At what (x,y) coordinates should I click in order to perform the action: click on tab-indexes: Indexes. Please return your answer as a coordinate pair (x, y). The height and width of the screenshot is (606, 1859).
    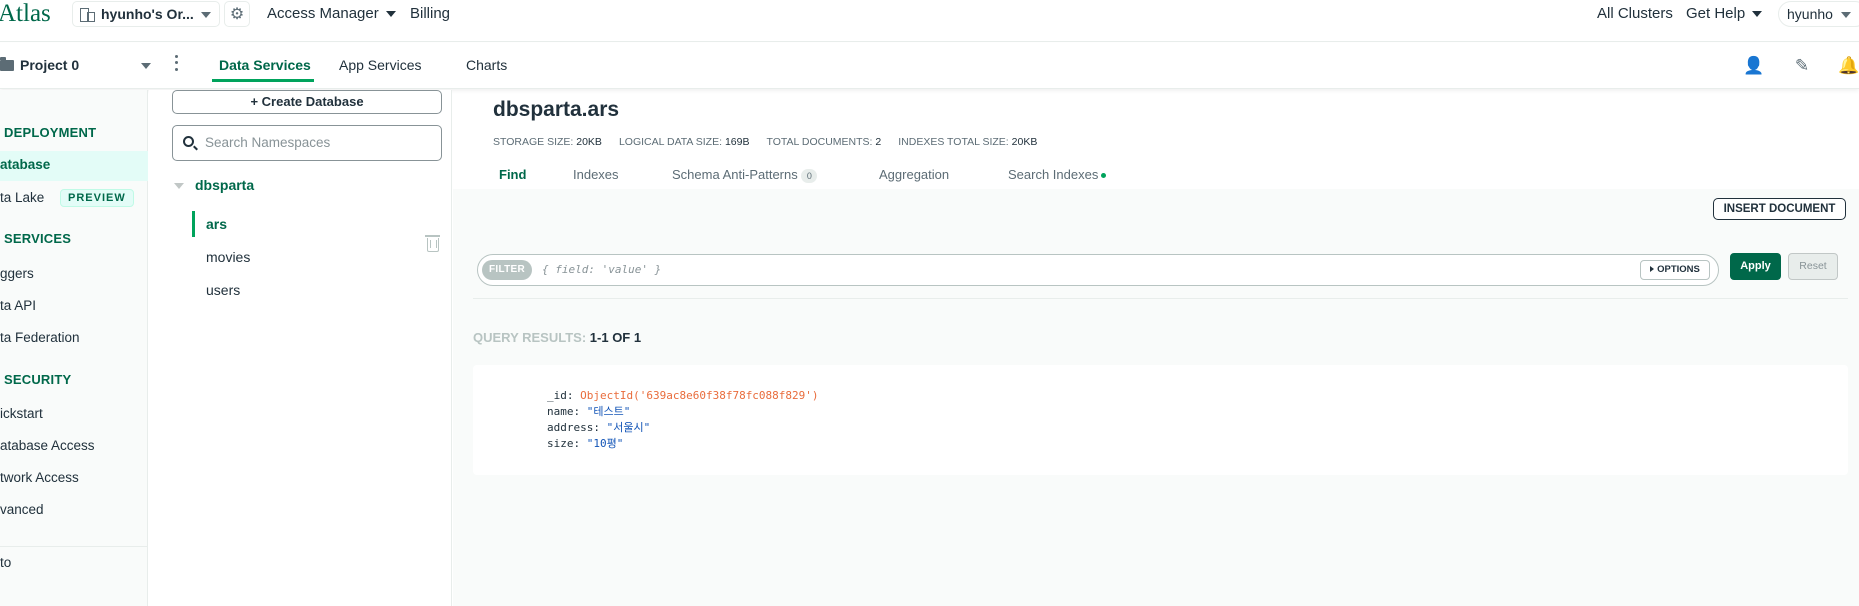
    Looking at the image, I should click on (596, 174).